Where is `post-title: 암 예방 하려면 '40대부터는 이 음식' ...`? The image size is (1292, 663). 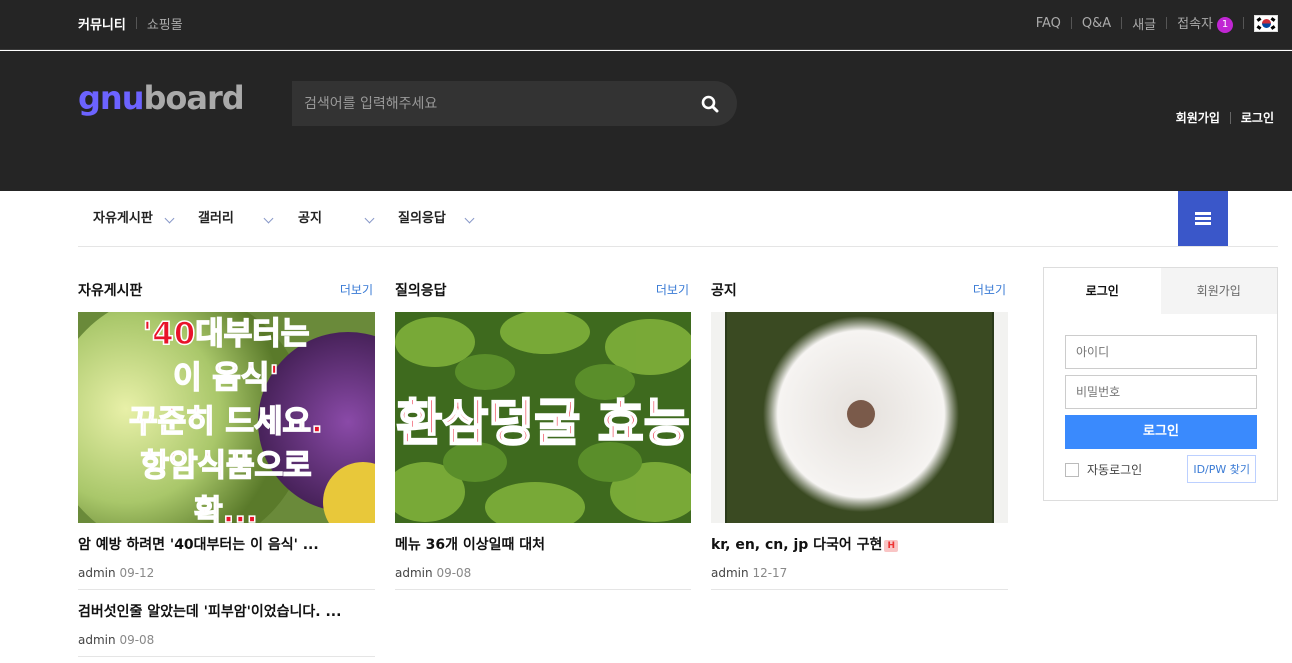
post-title: 암 예방 하려면 '40대부터는 이 음식' ... is located at coordinates (226, 544).